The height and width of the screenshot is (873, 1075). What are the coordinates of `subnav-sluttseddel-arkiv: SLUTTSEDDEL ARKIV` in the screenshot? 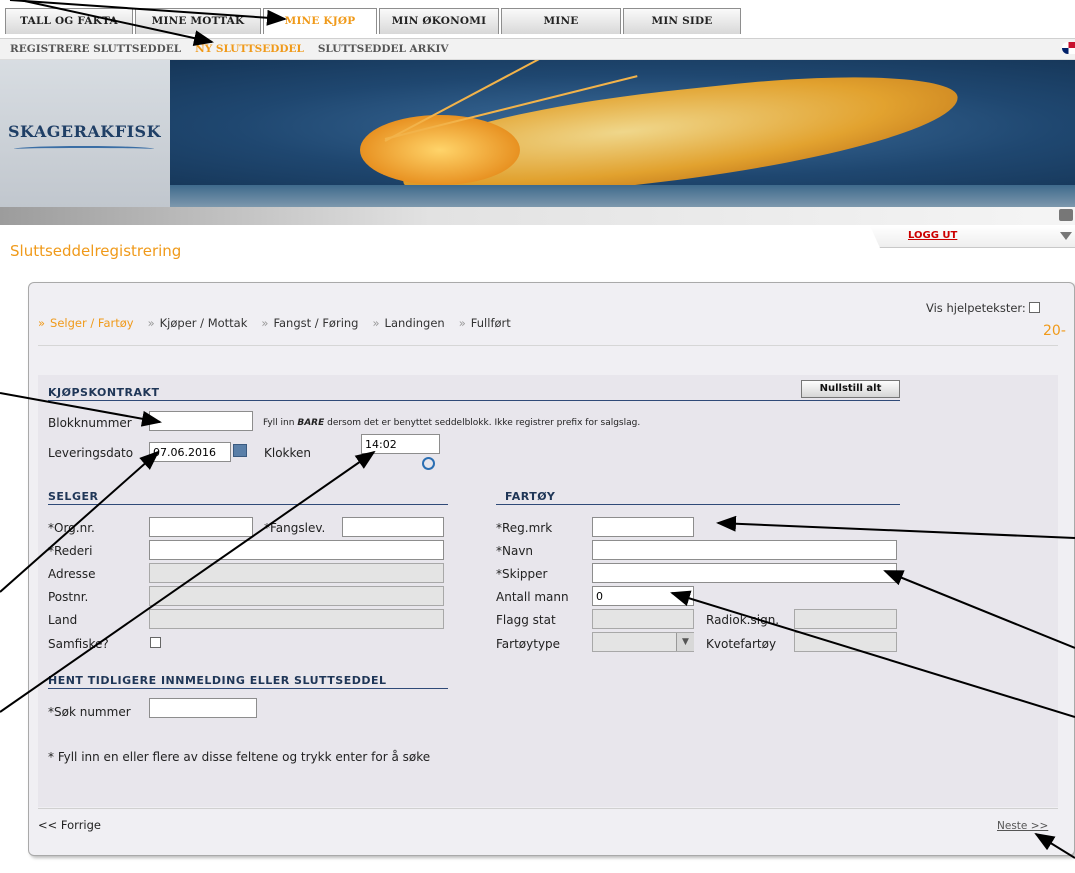 It's located at (383, 49).